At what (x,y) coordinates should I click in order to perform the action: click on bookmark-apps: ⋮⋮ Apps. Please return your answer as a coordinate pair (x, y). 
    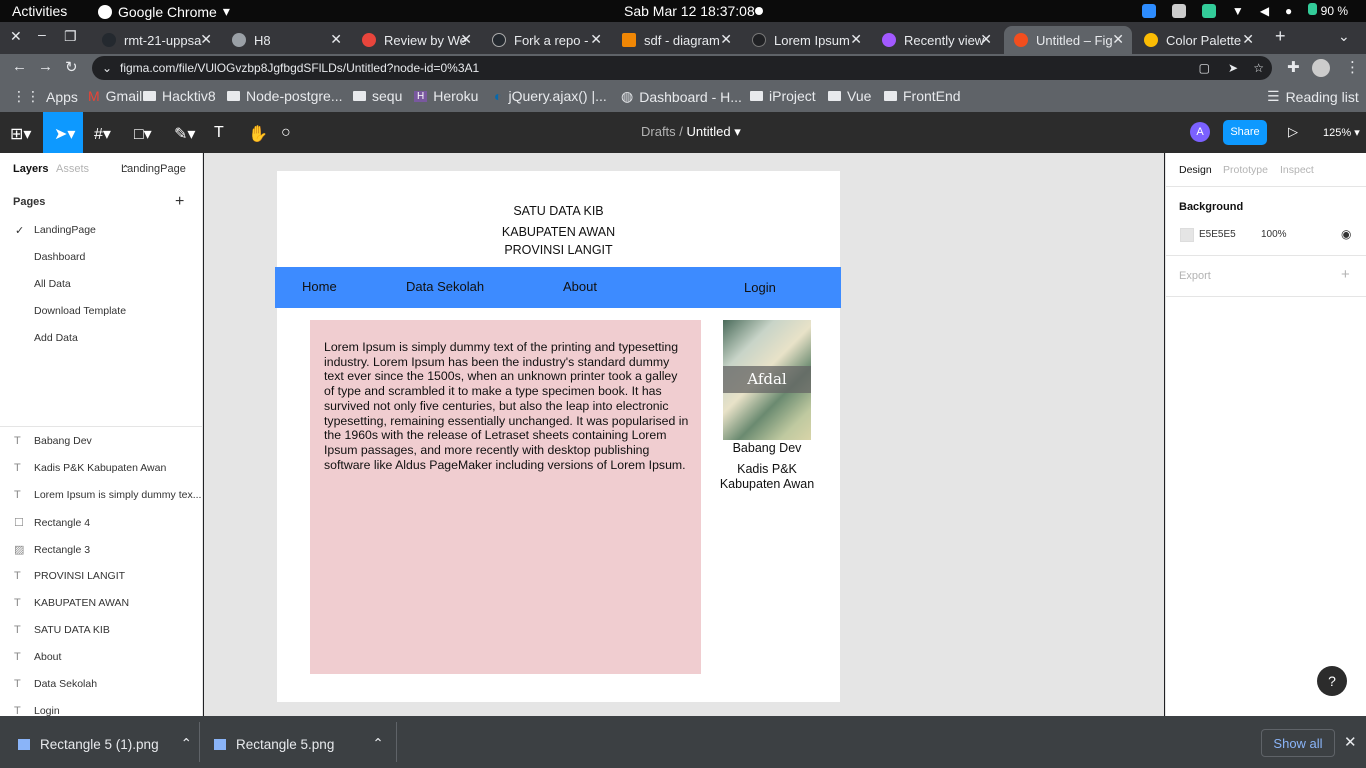
    Looking at the image, I should click on (45, 96).